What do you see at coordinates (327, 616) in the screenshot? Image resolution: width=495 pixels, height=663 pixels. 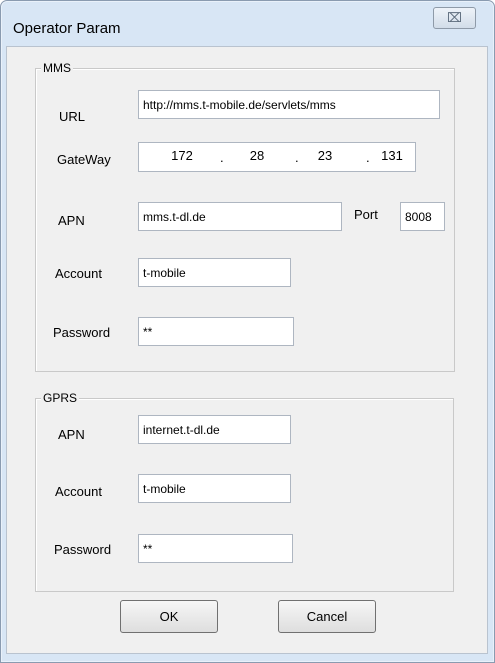 I see `cancel-button: Cancel` at bounding box center [327, 616].